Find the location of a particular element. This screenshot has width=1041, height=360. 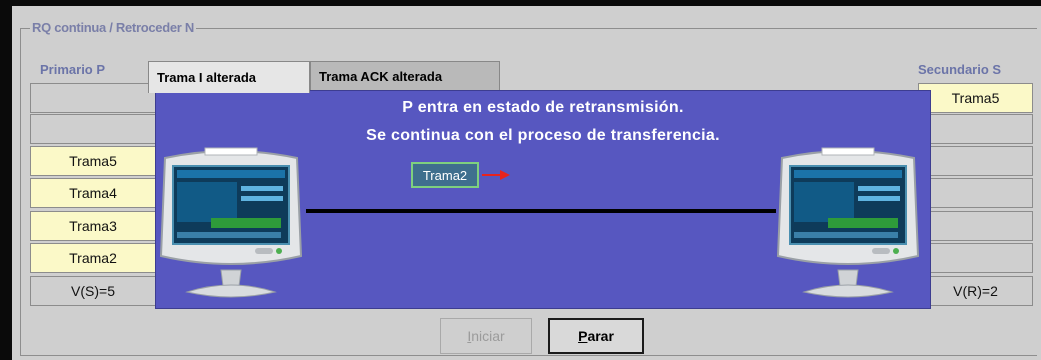

stop-mnemonic: P is located at coordinates (583, 336).